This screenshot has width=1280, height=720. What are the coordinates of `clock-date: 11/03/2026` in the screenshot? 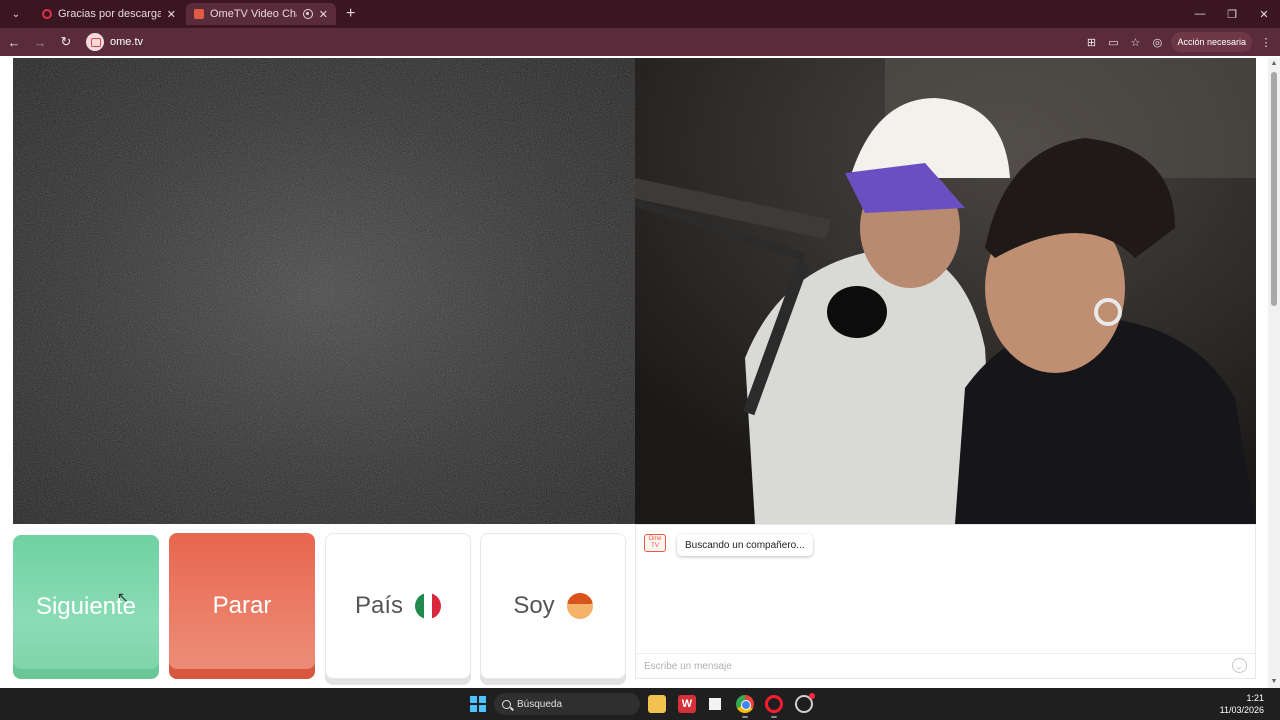 It's located at (1241, 710).